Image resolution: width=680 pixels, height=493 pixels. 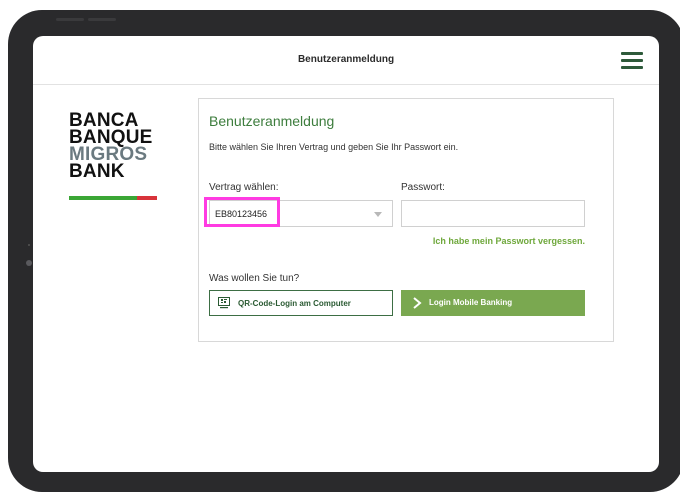 What do you see at coordinates (254, 278) in the screenshot?
I see `action-question: Was wollen Sie tun?` at bounding box center [254, 278].